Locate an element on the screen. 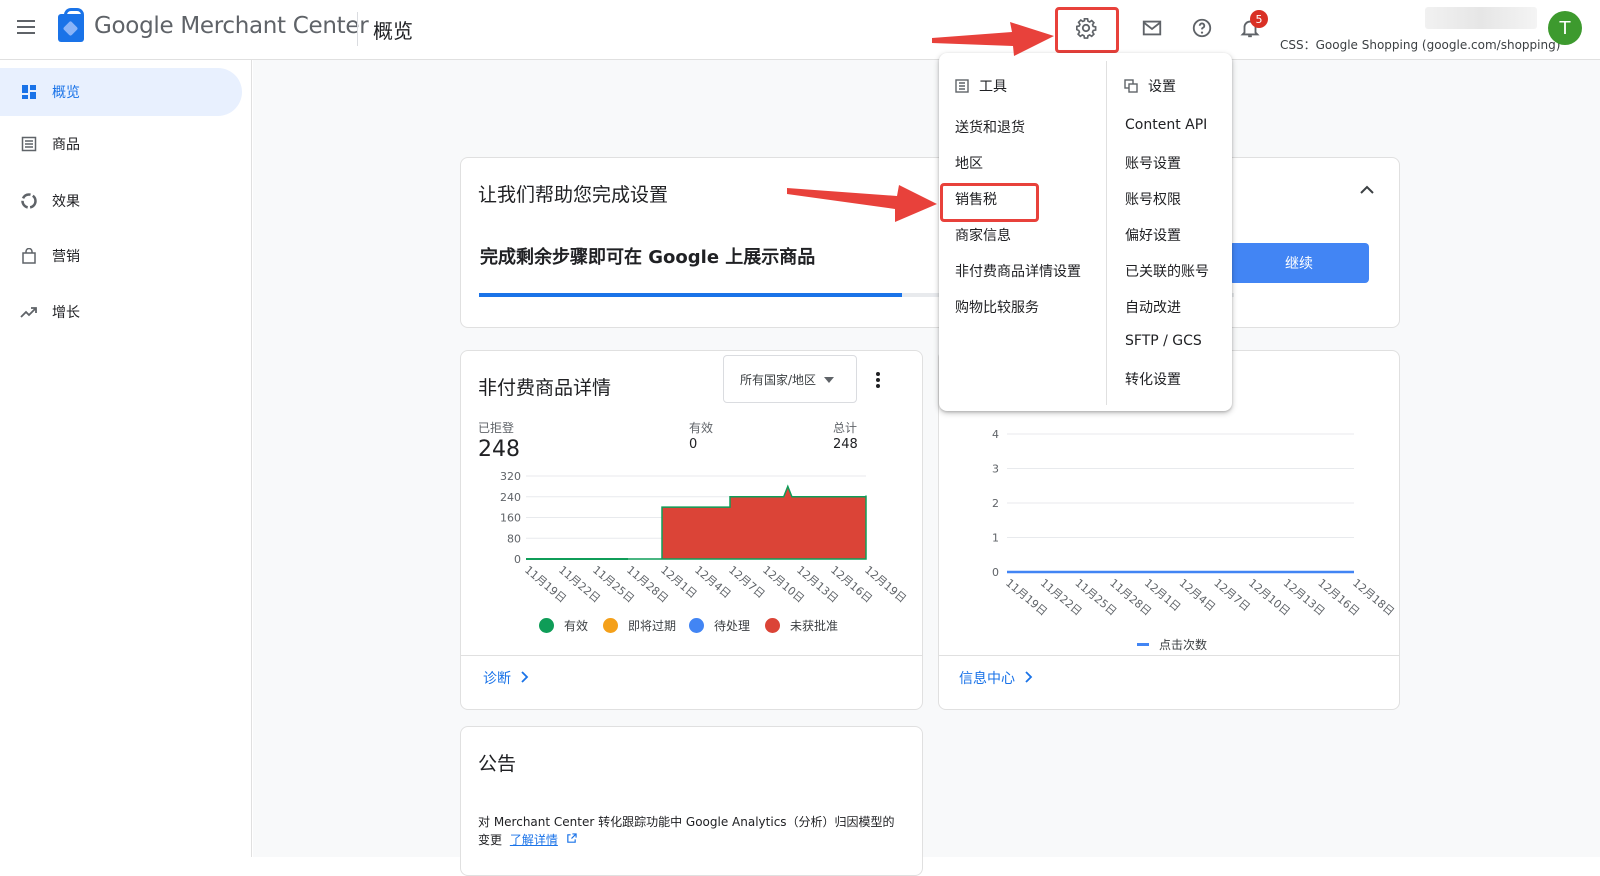 The width and height of the screenshot is (1600, 876). learn-more-link: 了解详情 is located at coordinates (534, 840).